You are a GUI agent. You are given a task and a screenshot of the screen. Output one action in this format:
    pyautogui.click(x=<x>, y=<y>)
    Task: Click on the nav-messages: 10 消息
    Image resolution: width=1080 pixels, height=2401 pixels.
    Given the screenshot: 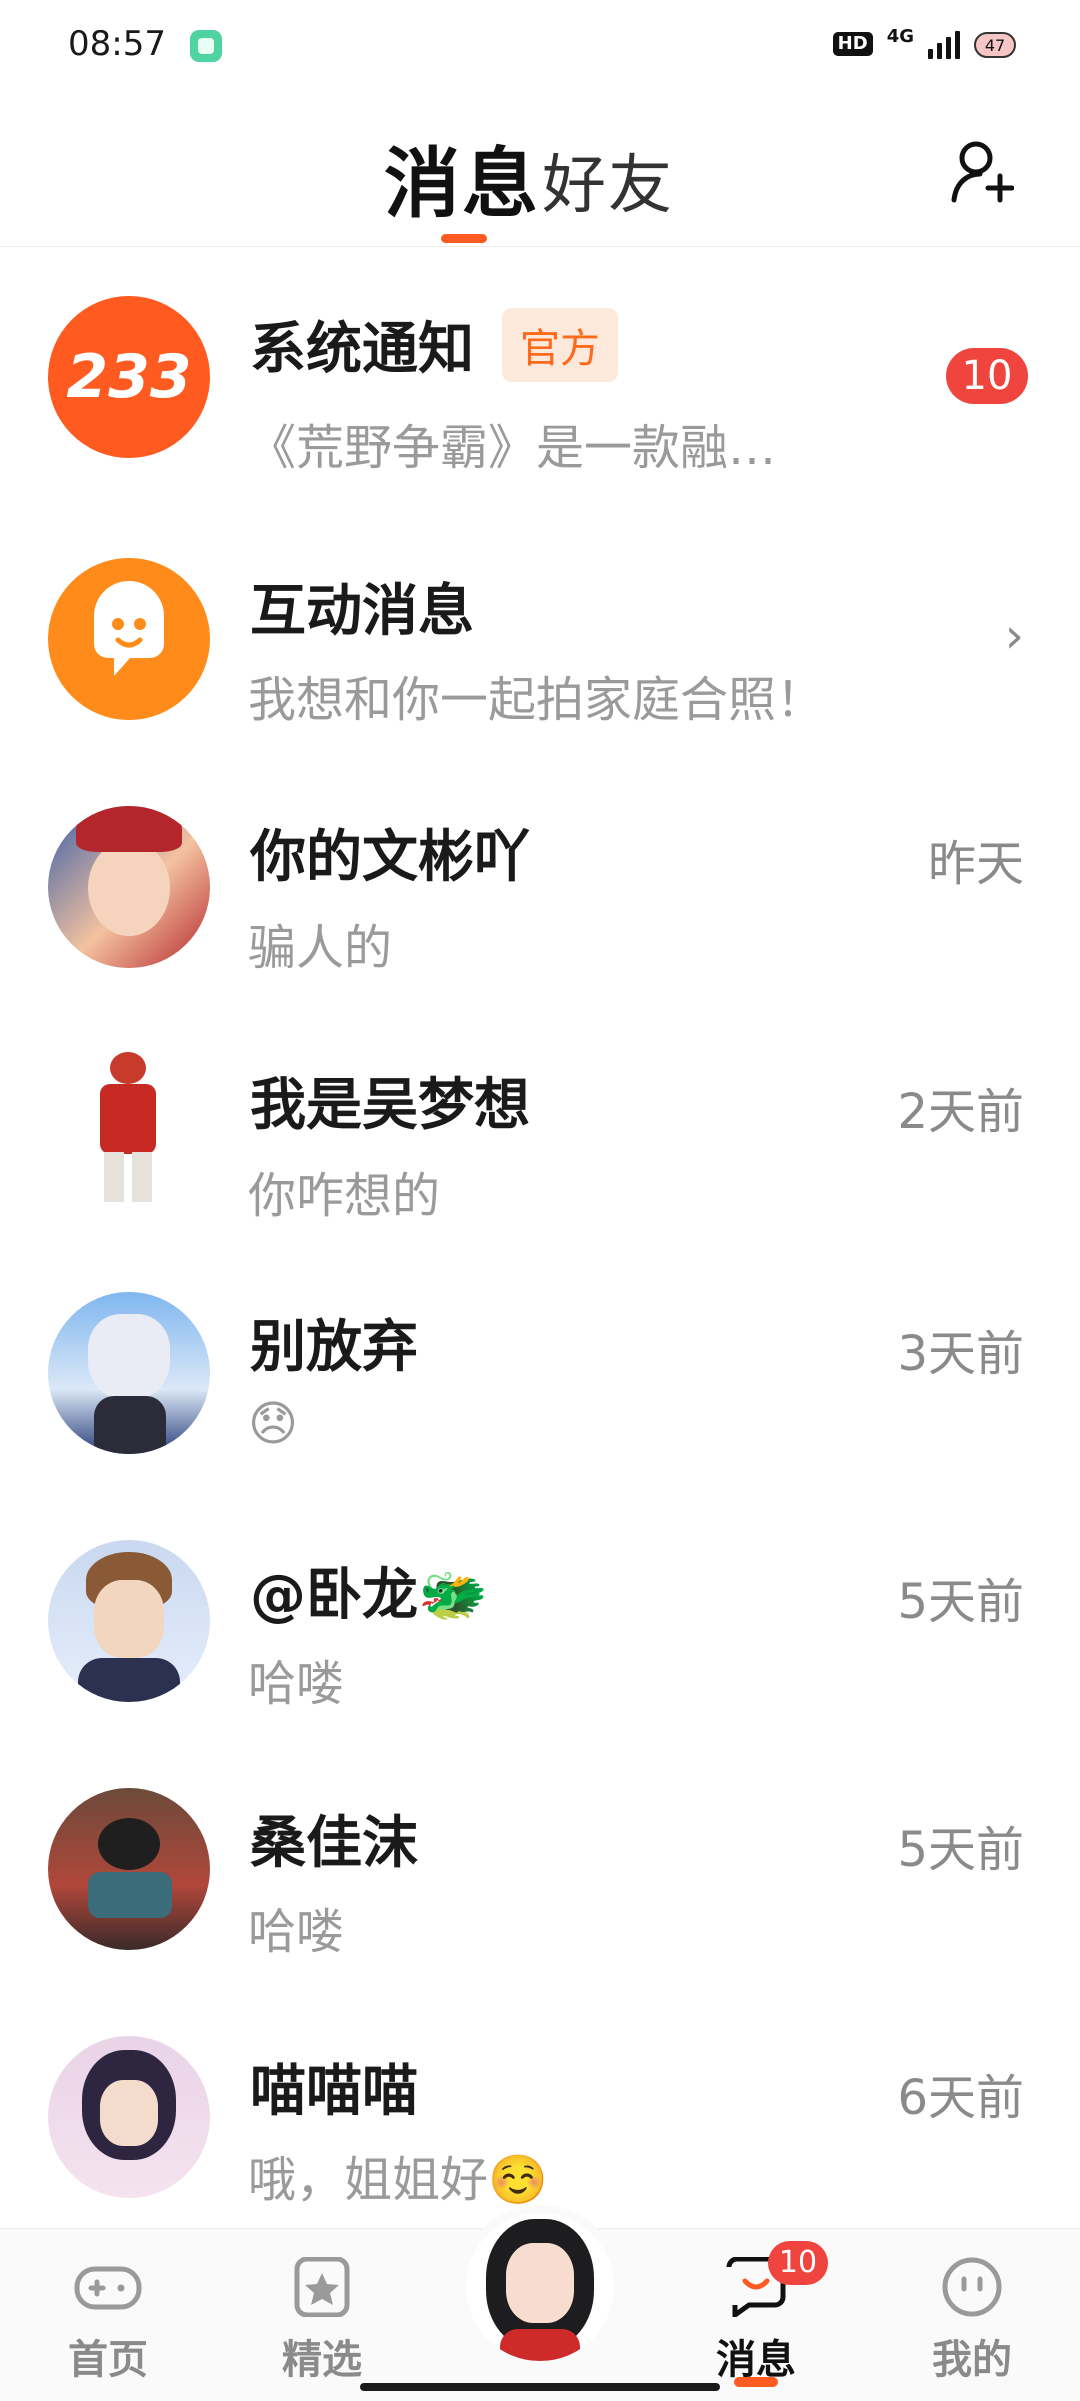 What is the action you would take?
    pyautogui.click(x=757, y=2315)
    